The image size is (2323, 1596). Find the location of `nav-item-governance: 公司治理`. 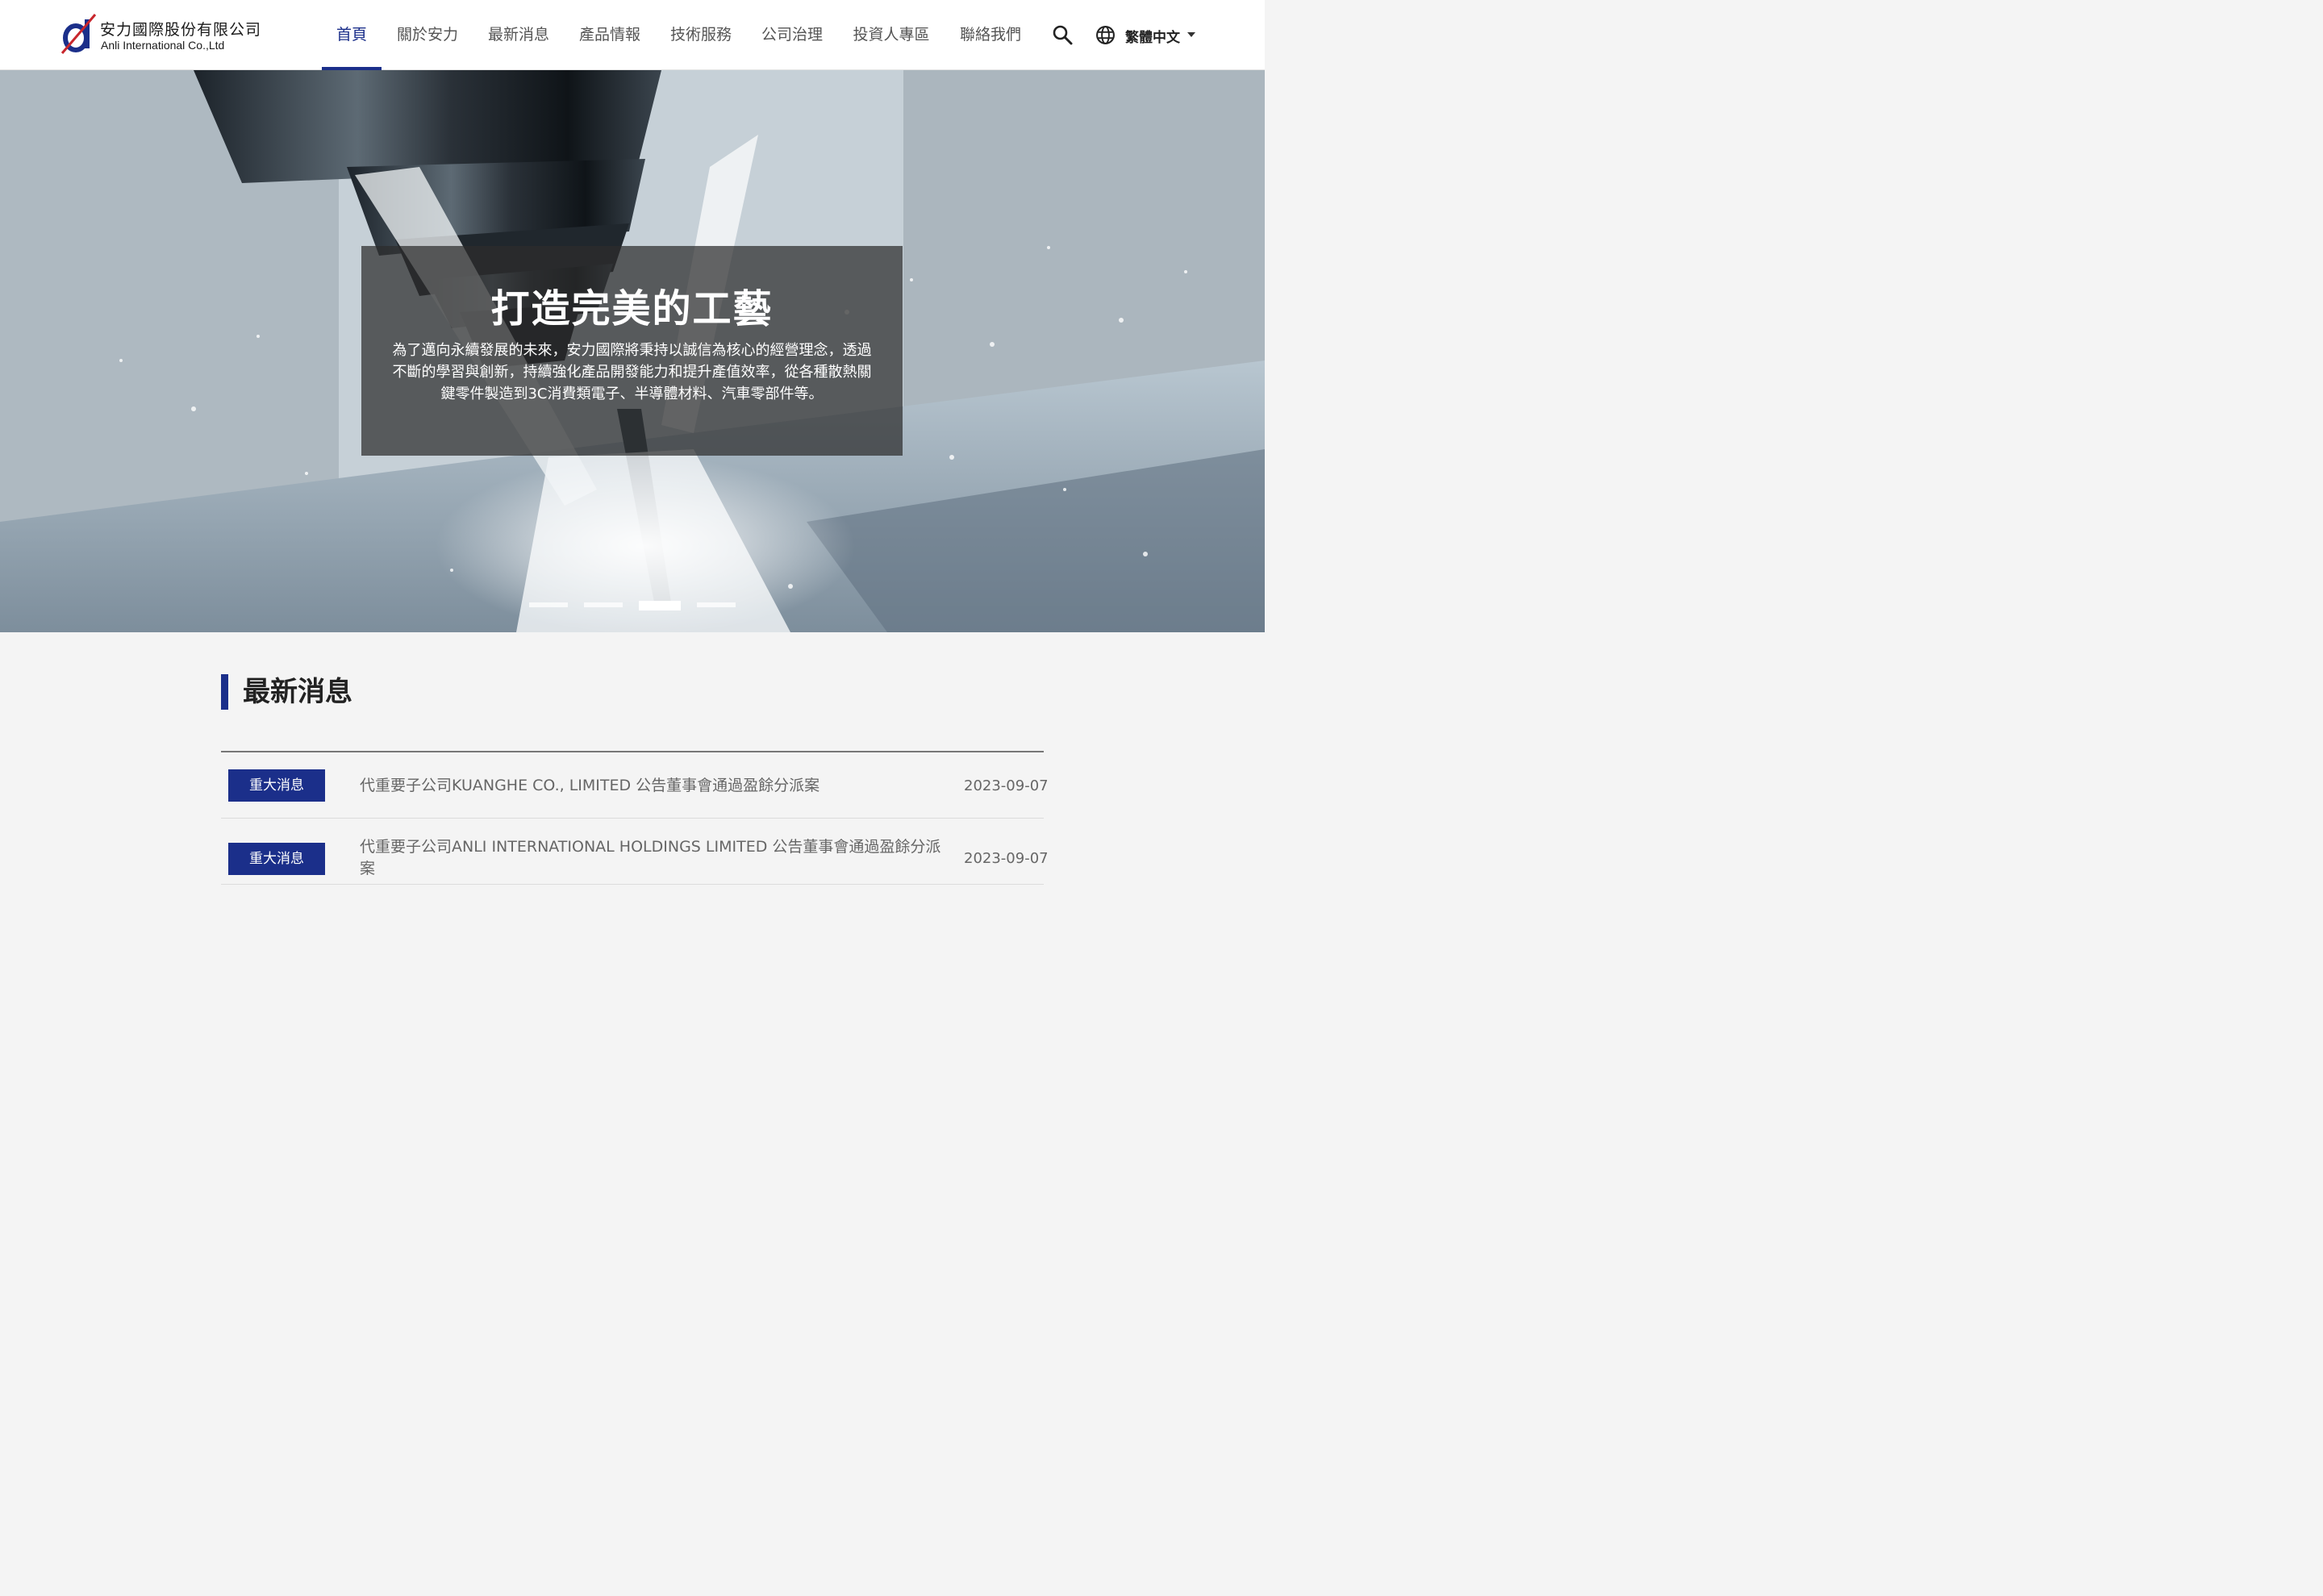

nav-item-governance: 公司治理 is located at coordinates (792, 35).